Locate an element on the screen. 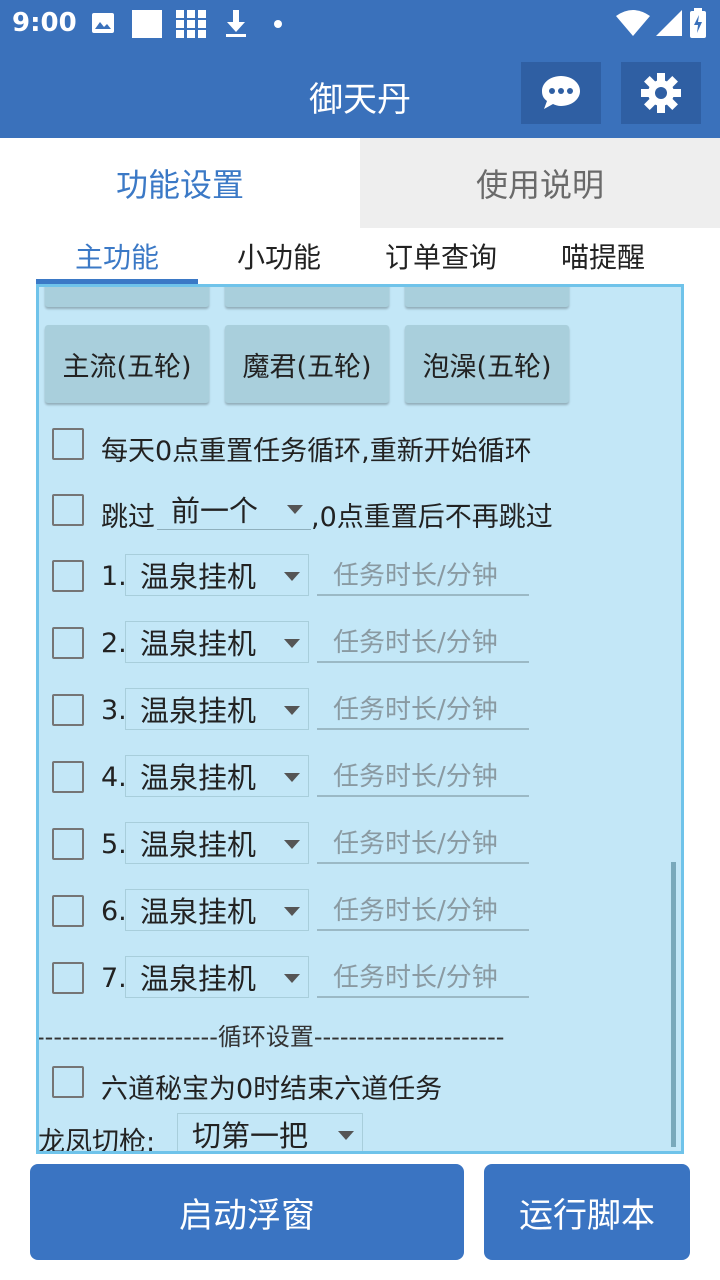  task-index-6: 6. is located at coordinates (114, 911).